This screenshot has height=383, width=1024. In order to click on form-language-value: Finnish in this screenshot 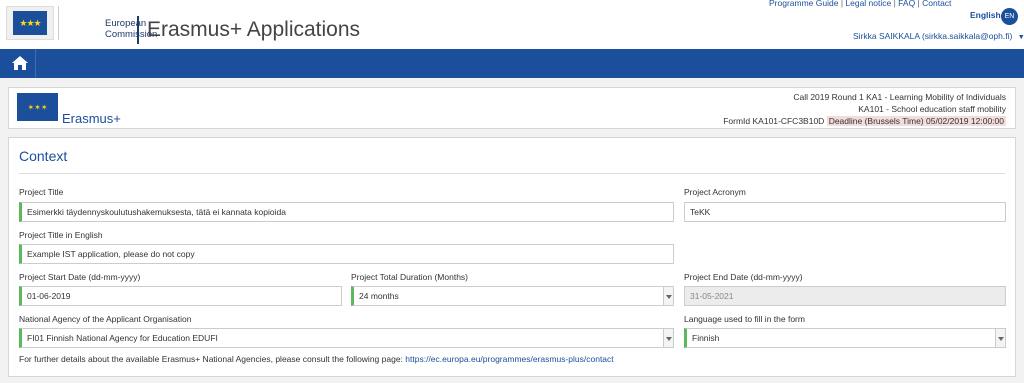, I will do `click(706, 338)`.